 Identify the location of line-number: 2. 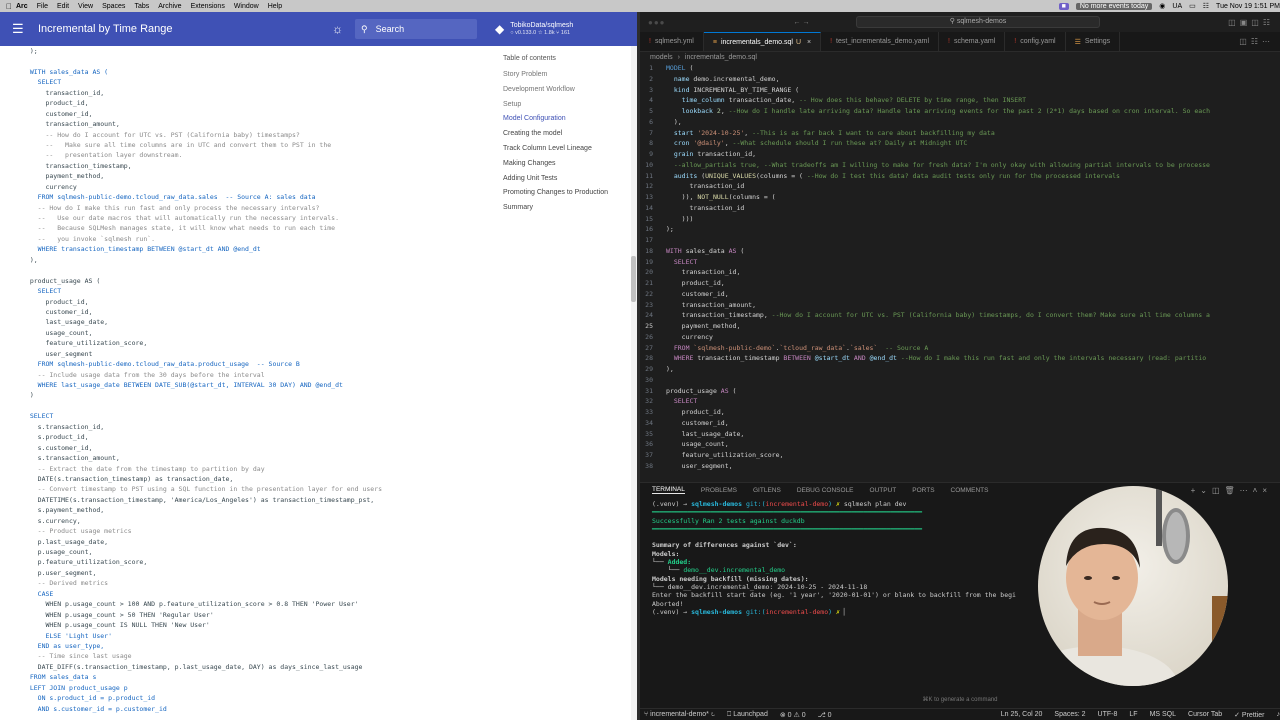
(651, 78).